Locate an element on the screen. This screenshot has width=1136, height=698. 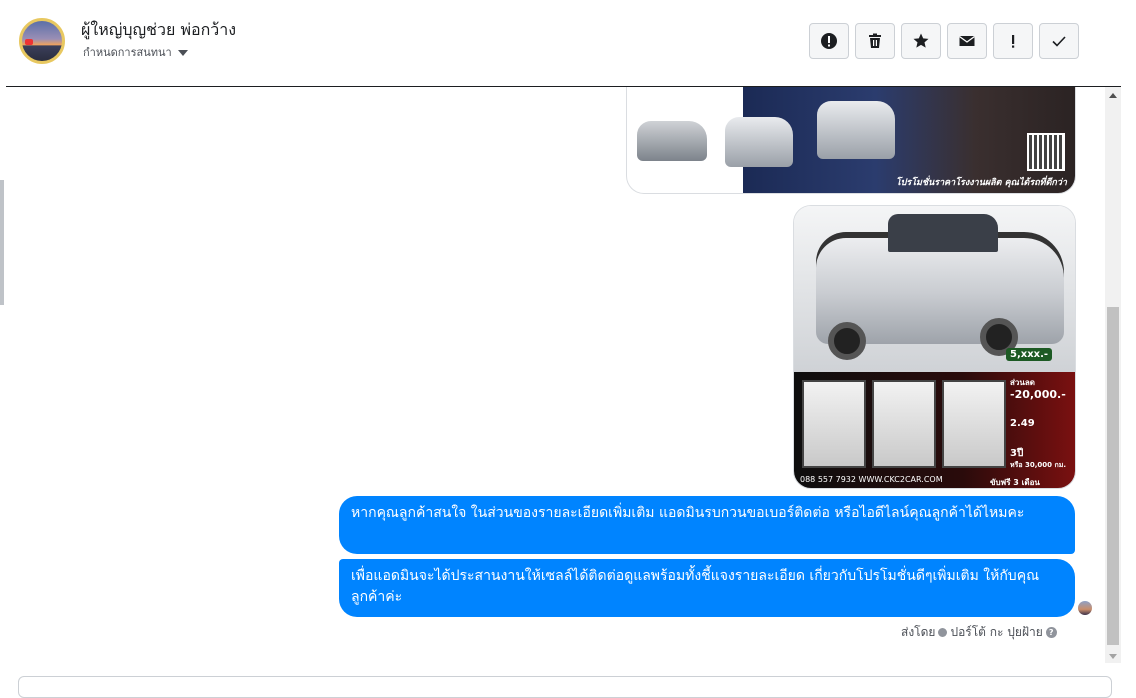
price-badge: 5,xxx.- is located at coordinates (1029, 354).